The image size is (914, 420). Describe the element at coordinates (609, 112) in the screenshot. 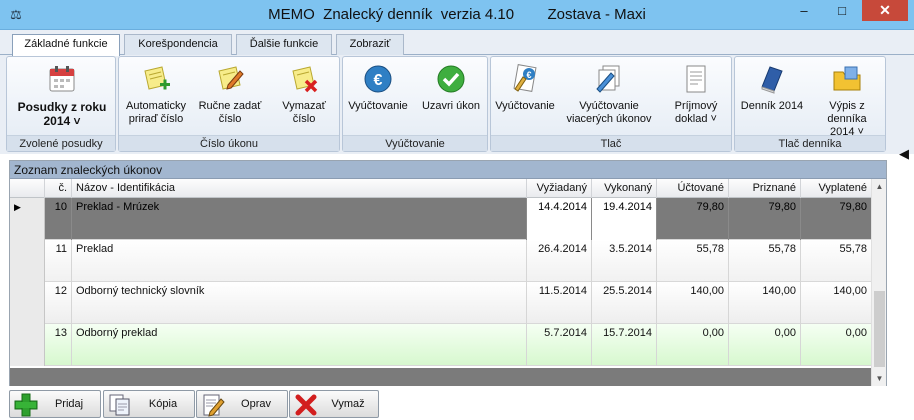

I see `vyuctovanie-viacerych-ukonov-label: Vyúčtovanie viacerých úkonov` at that location.